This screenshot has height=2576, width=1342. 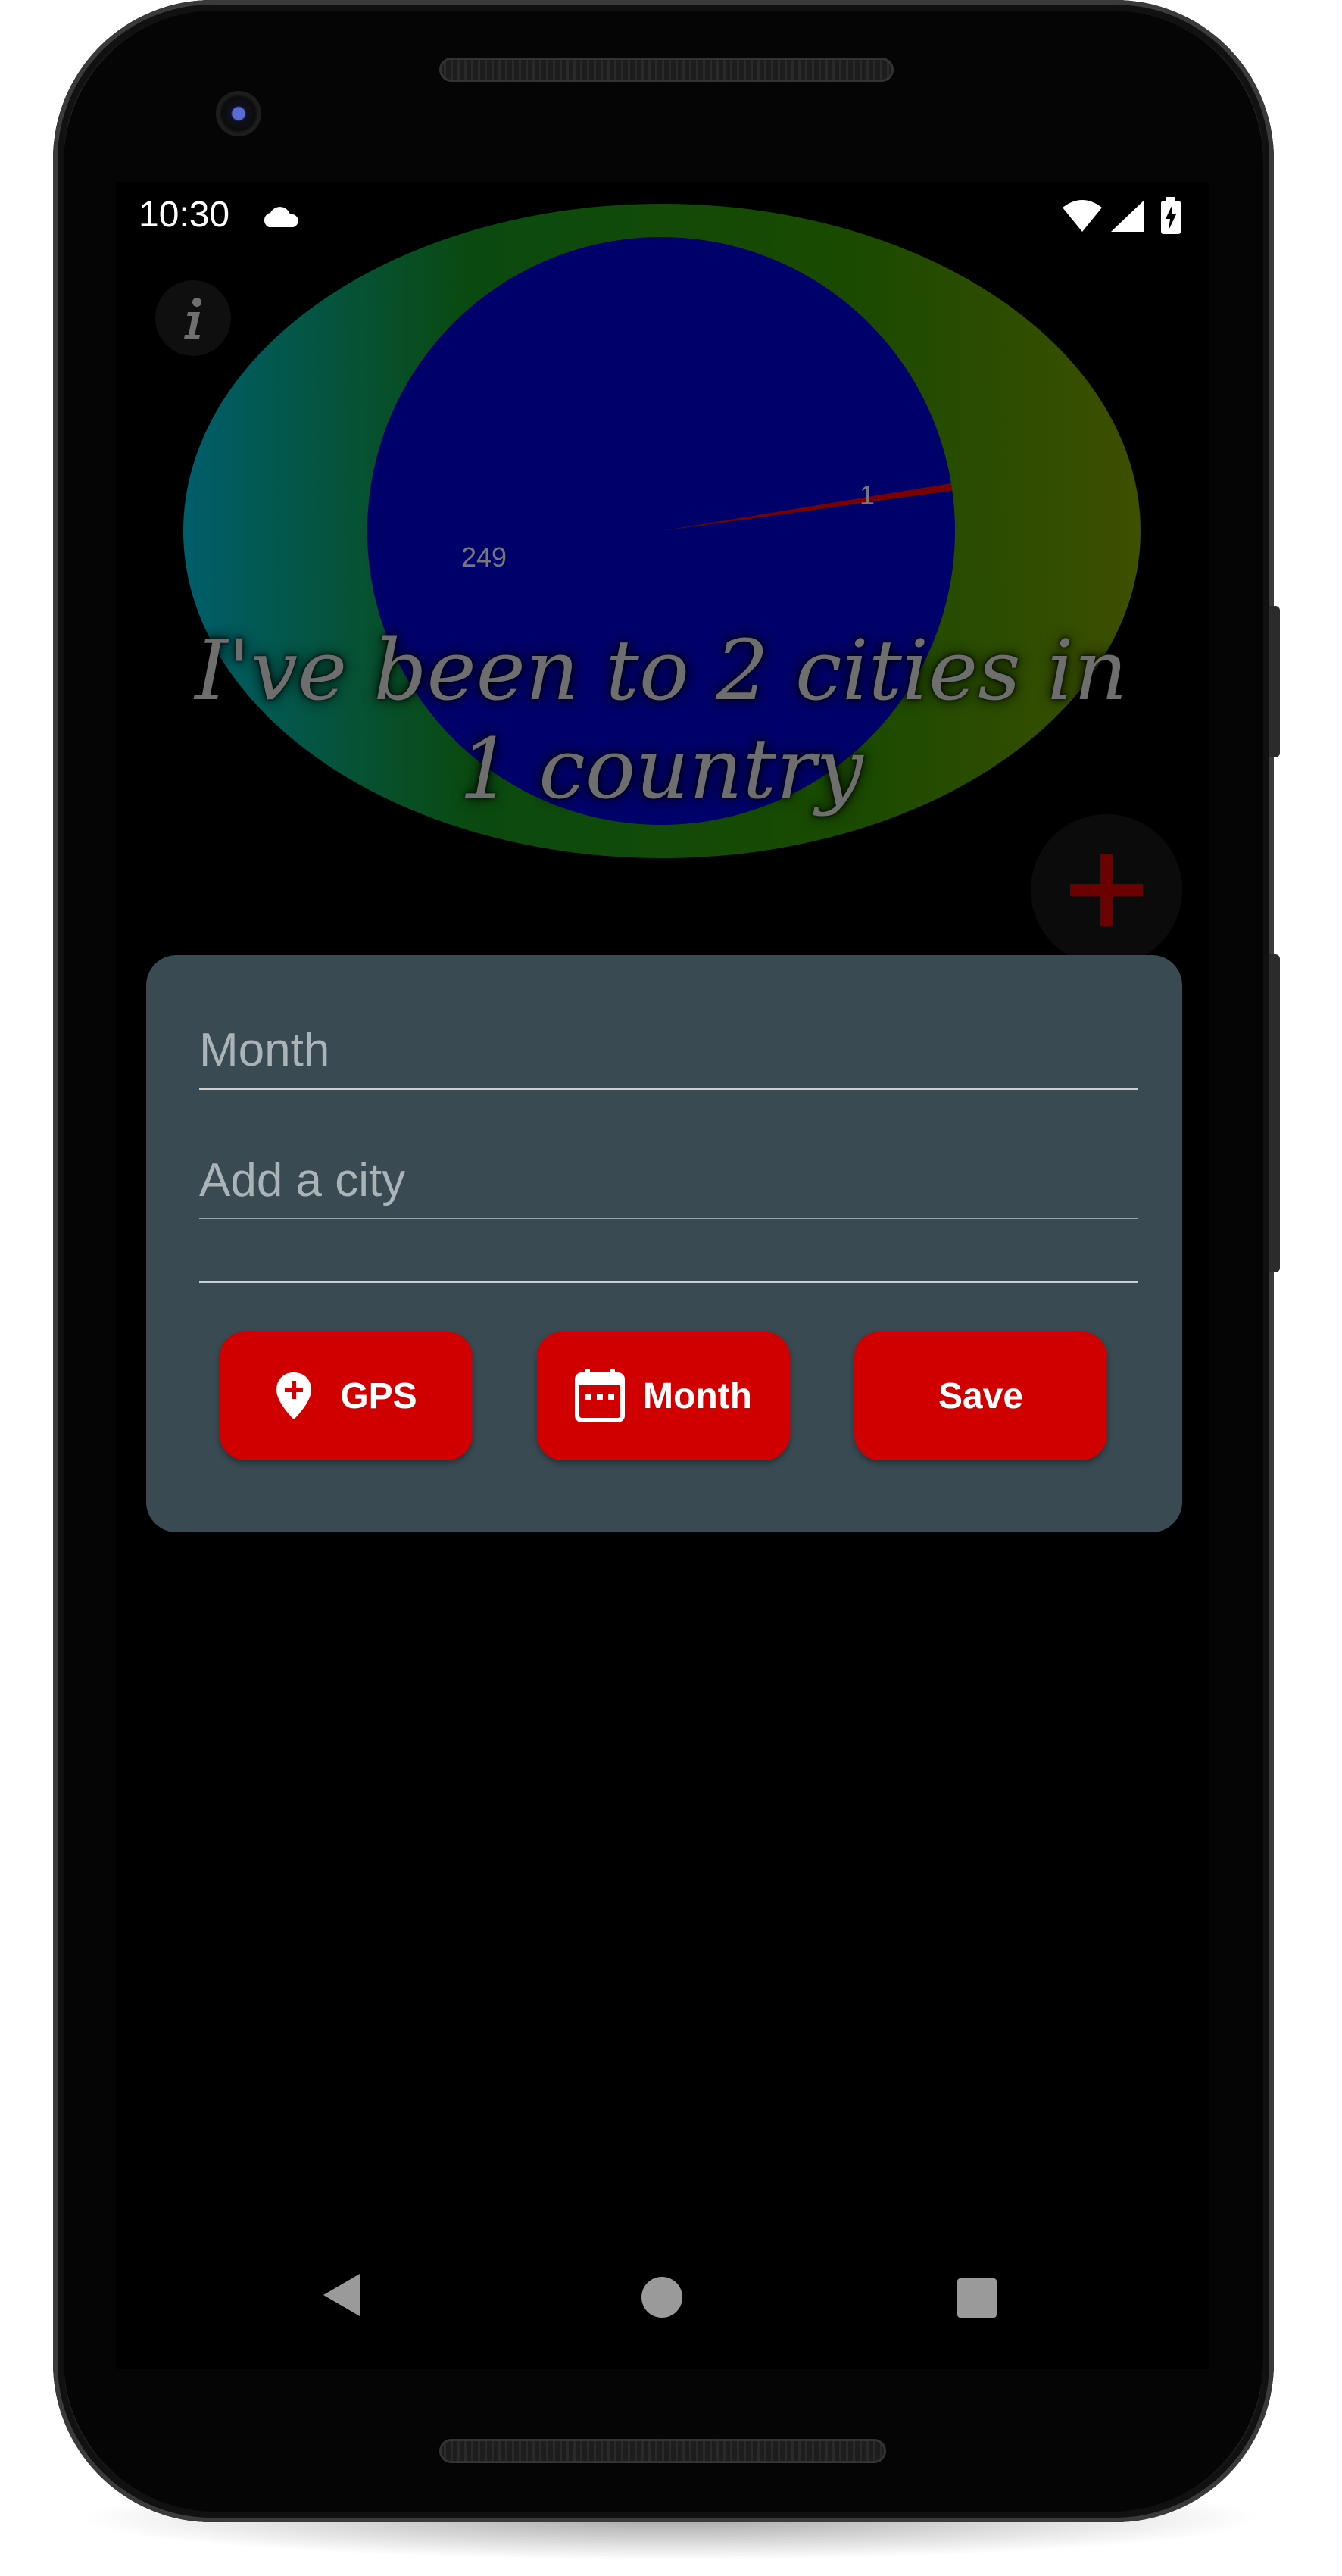 I want to click on gps-button: GPS, so click(x=346, y=1396).